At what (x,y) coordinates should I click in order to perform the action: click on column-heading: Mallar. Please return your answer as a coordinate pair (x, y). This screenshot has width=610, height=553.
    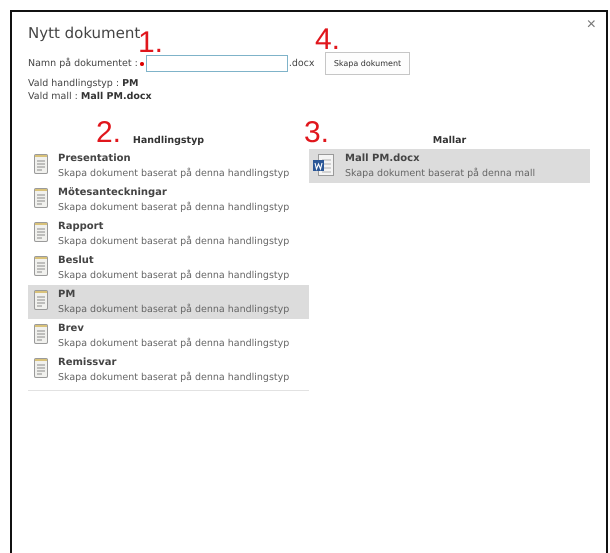
    Looking at the image, I should click on (450, 140).